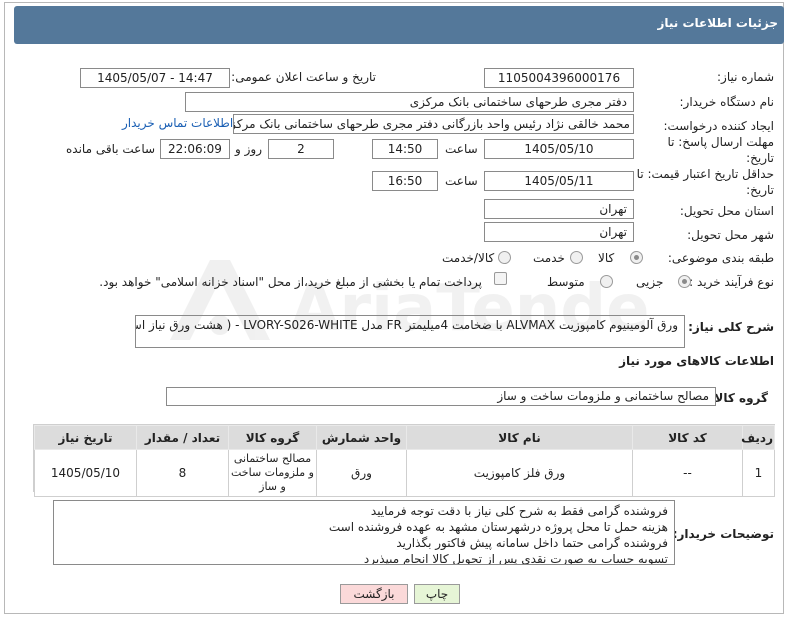  What do you see at coordinates (720, 150) in the screenshot?
I see `deadline-label: مهلت ارسال پاسخ: تا تاریخ:` at bounding box center [720, 150].